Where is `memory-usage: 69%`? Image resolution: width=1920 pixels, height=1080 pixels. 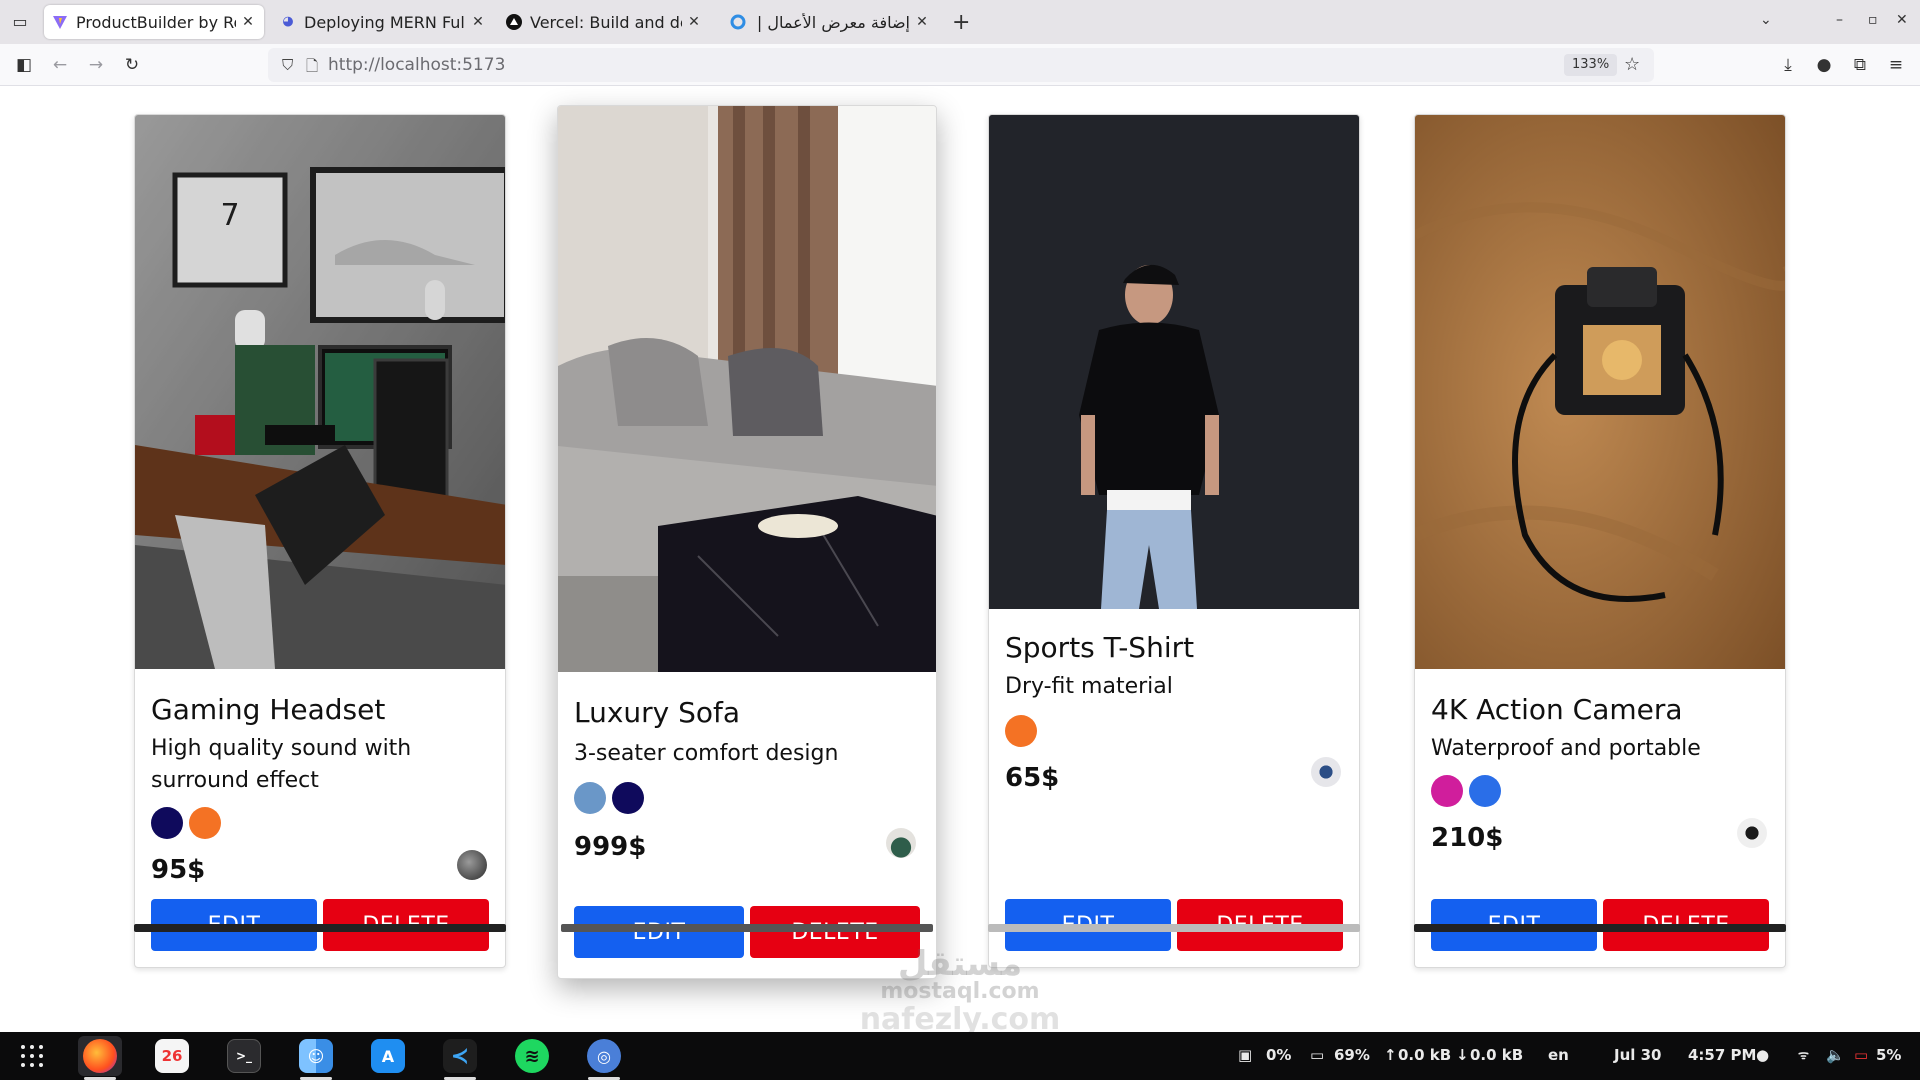 memory-usage: 69% is located at coordinates (1352, 1055).